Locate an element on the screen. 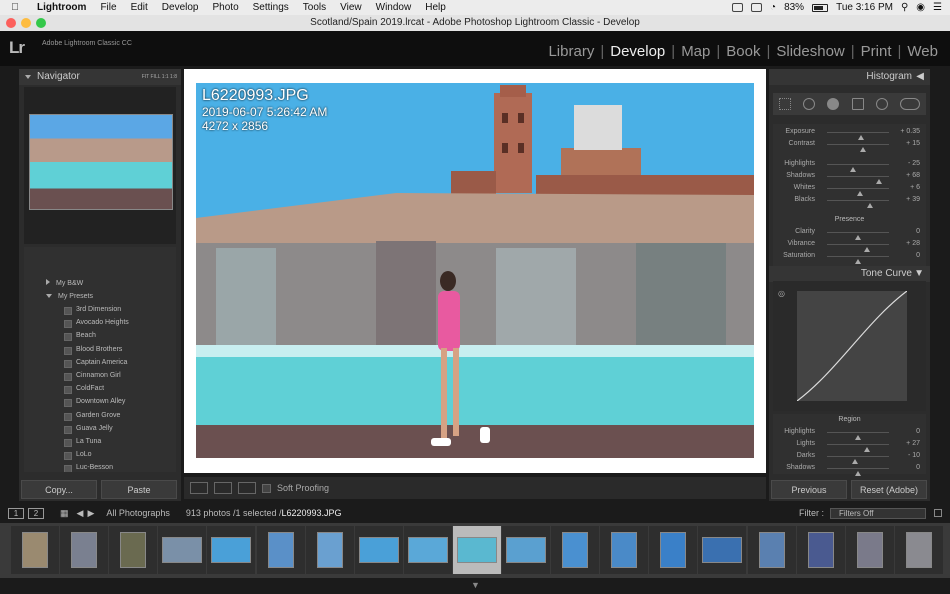 Image resolution: width=950 pixels, height=594 pixels. preset-item: Downtown Alley is located at coordinates (100, 401).